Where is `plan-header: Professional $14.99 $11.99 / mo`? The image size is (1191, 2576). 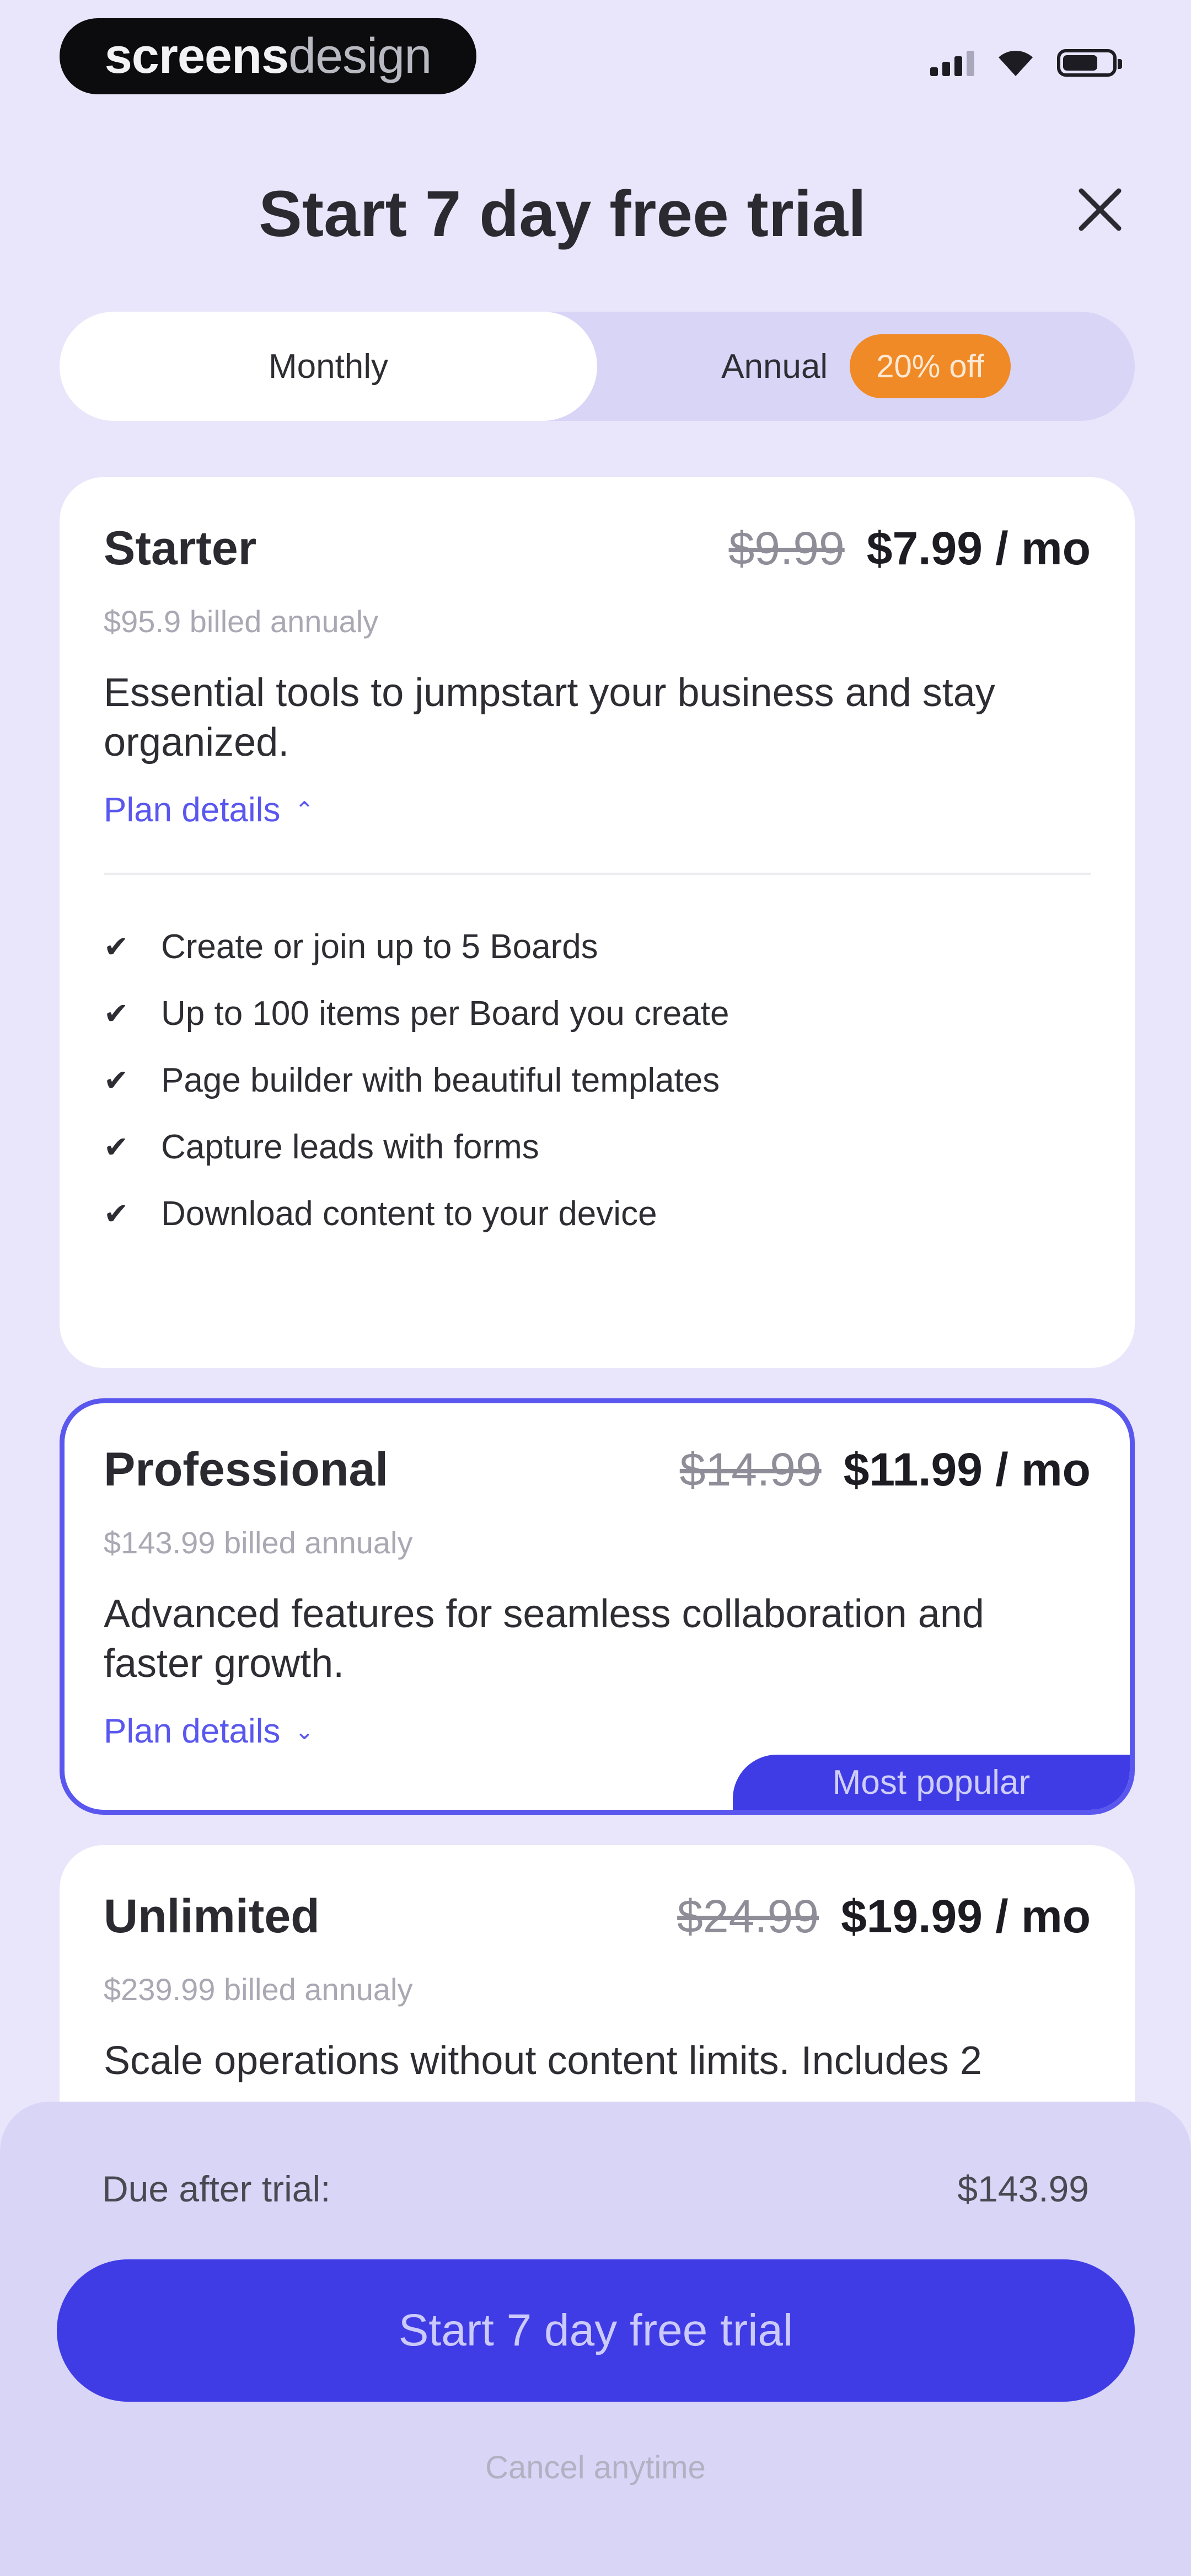
plan-header: Professional $14.99 $11.99 / mo is located at coordinates (597, 1469).